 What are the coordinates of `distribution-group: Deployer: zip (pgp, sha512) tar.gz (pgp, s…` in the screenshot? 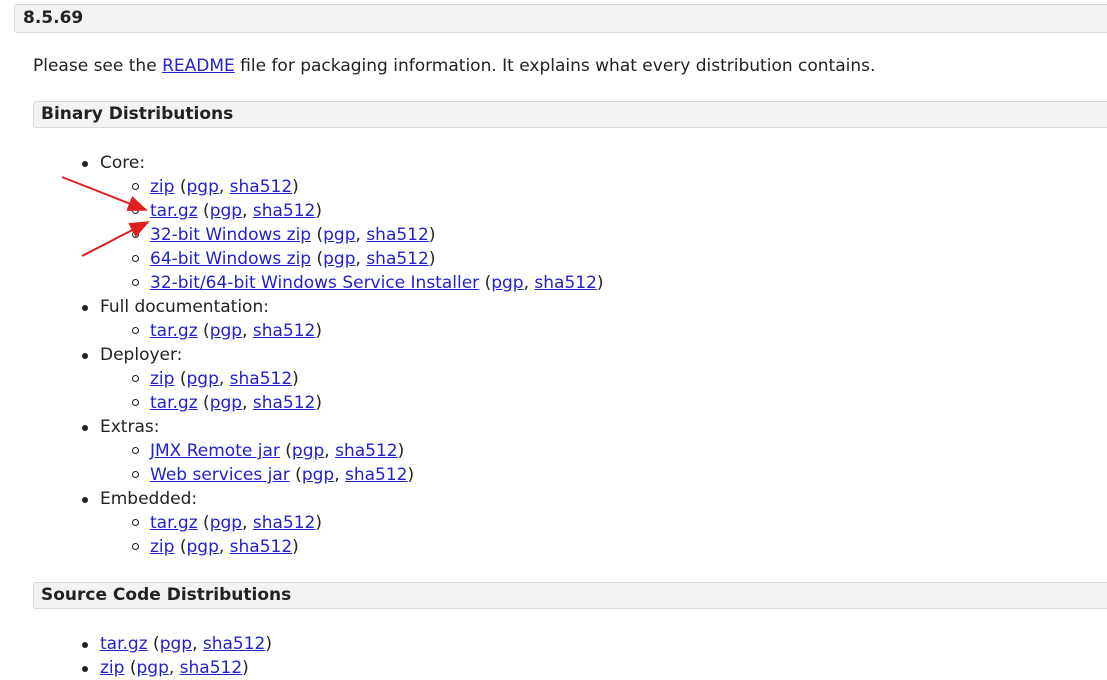 It's located at (343, 379).